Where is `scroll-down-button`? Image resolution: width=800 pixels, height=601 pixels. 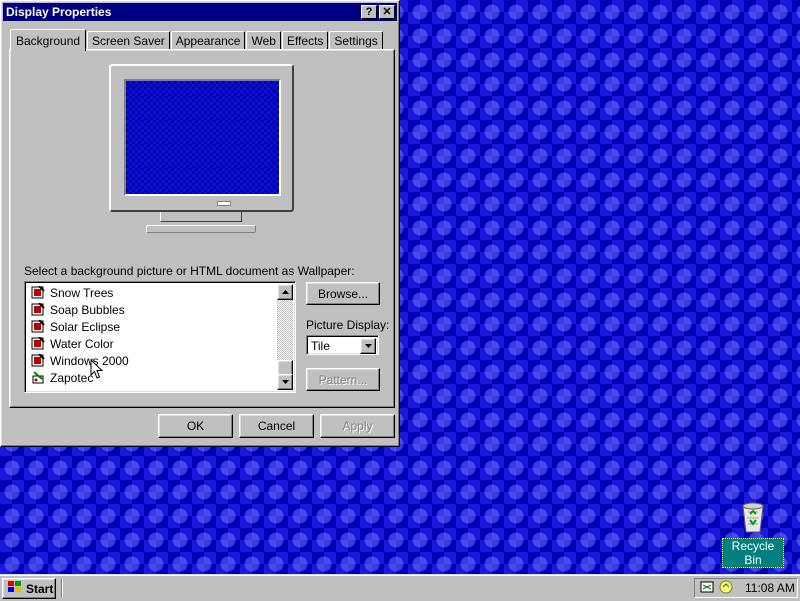 scroll-down-button is located at coordinates (285, 382).